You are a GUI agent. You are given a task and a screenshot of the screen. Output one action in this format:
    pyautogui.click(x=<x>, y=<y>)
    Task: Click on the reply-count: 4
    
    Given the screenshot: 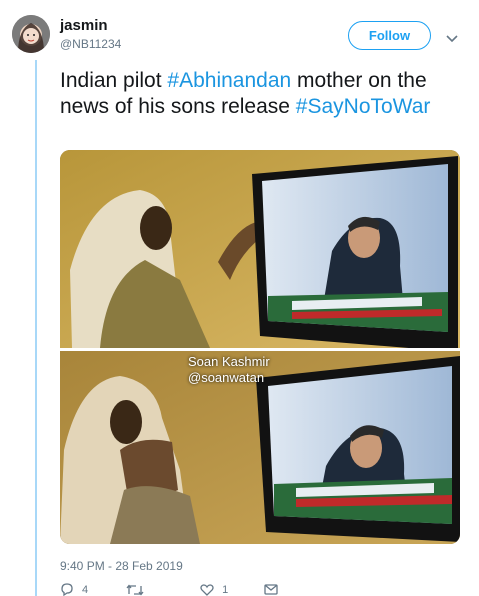 What is the action you would take?
    pyautogui.click(x=85, y=589)
    